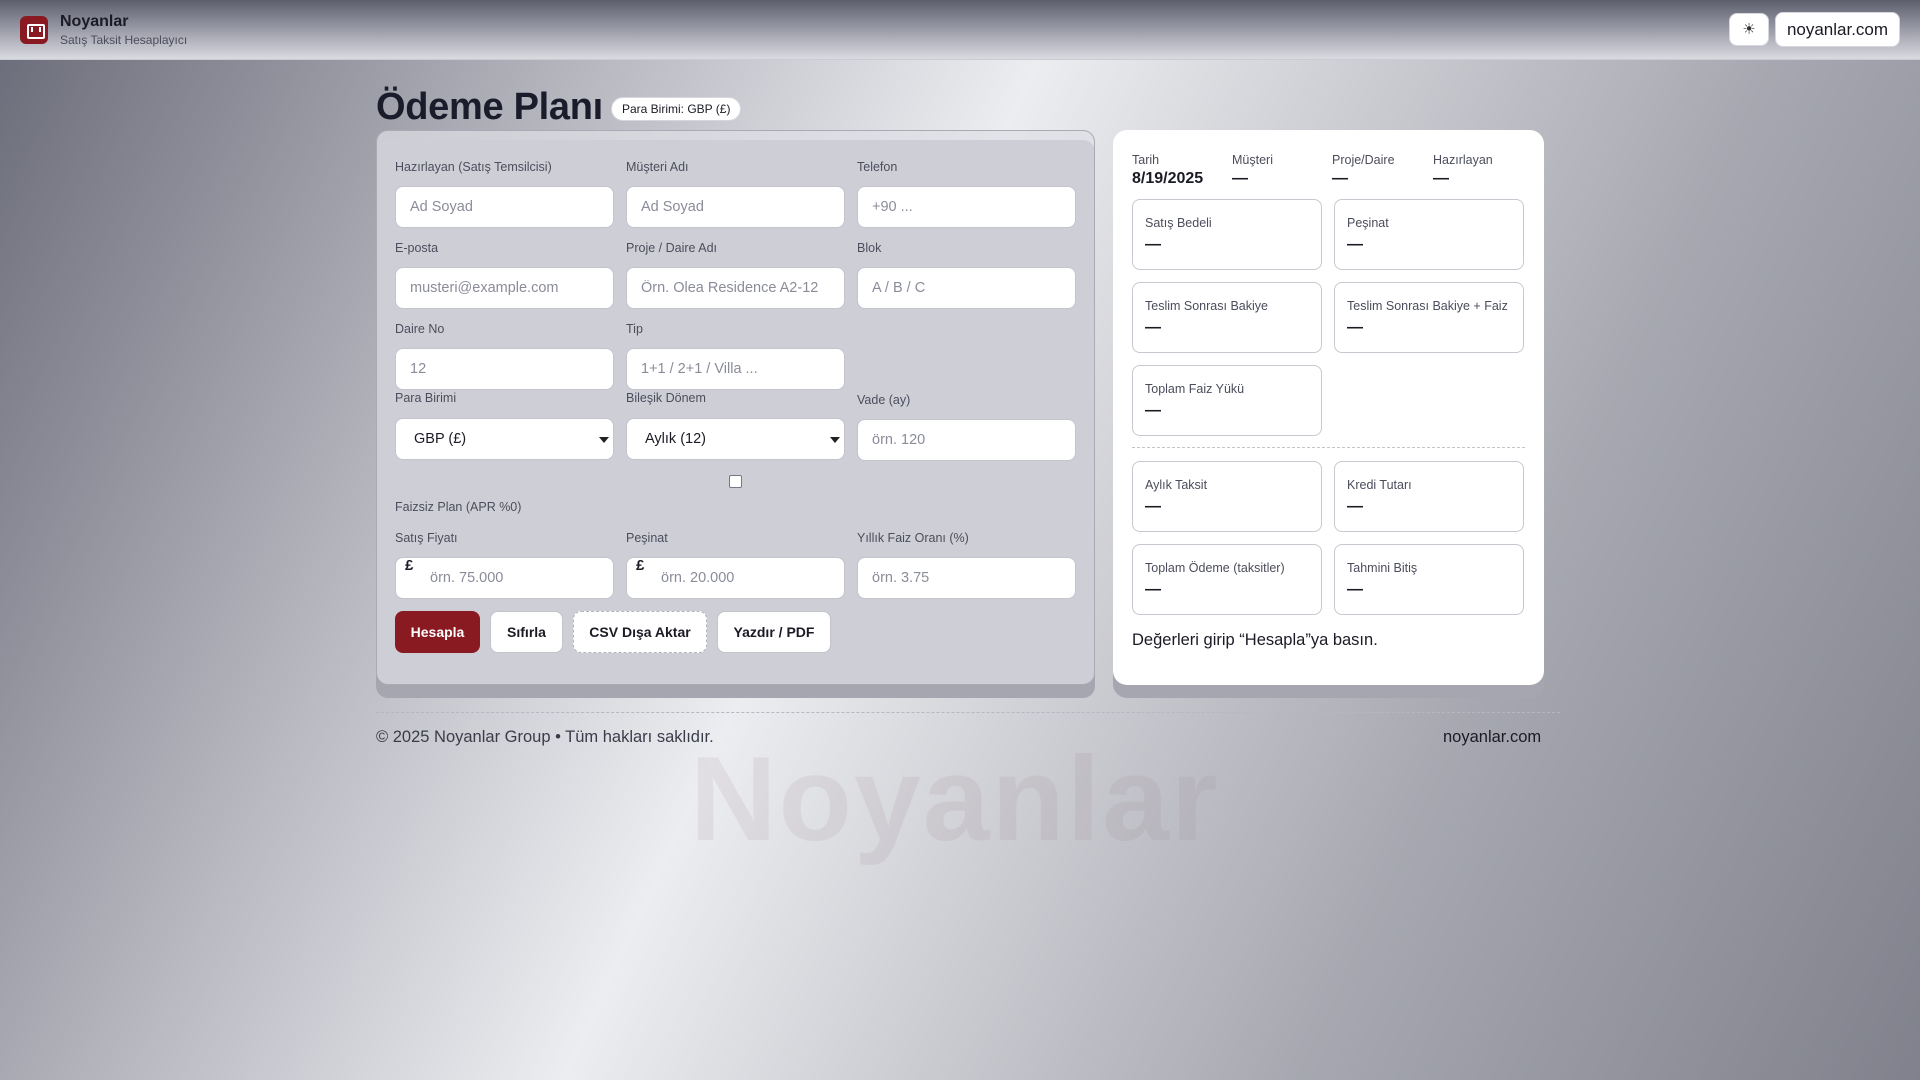 This screenshot has height=1080, width=1920. I want to click on result-total-payment: Toplam Ödeme (taksitler) —, so click(1227, 579).